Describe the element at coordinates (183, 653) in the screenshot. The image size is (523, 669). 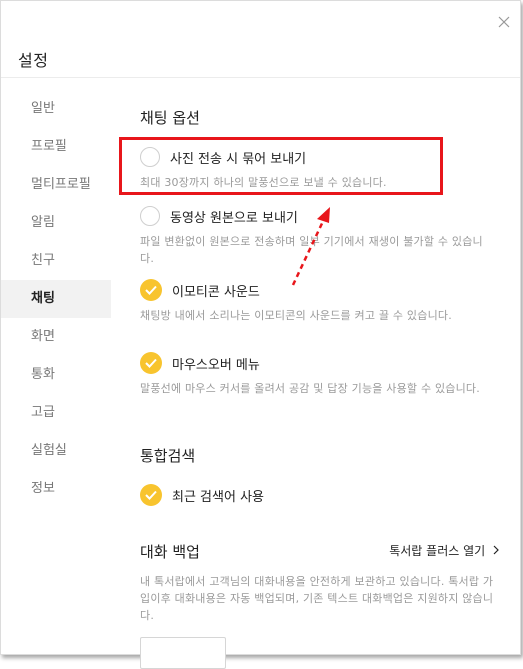
I see `backup-button` at that location.